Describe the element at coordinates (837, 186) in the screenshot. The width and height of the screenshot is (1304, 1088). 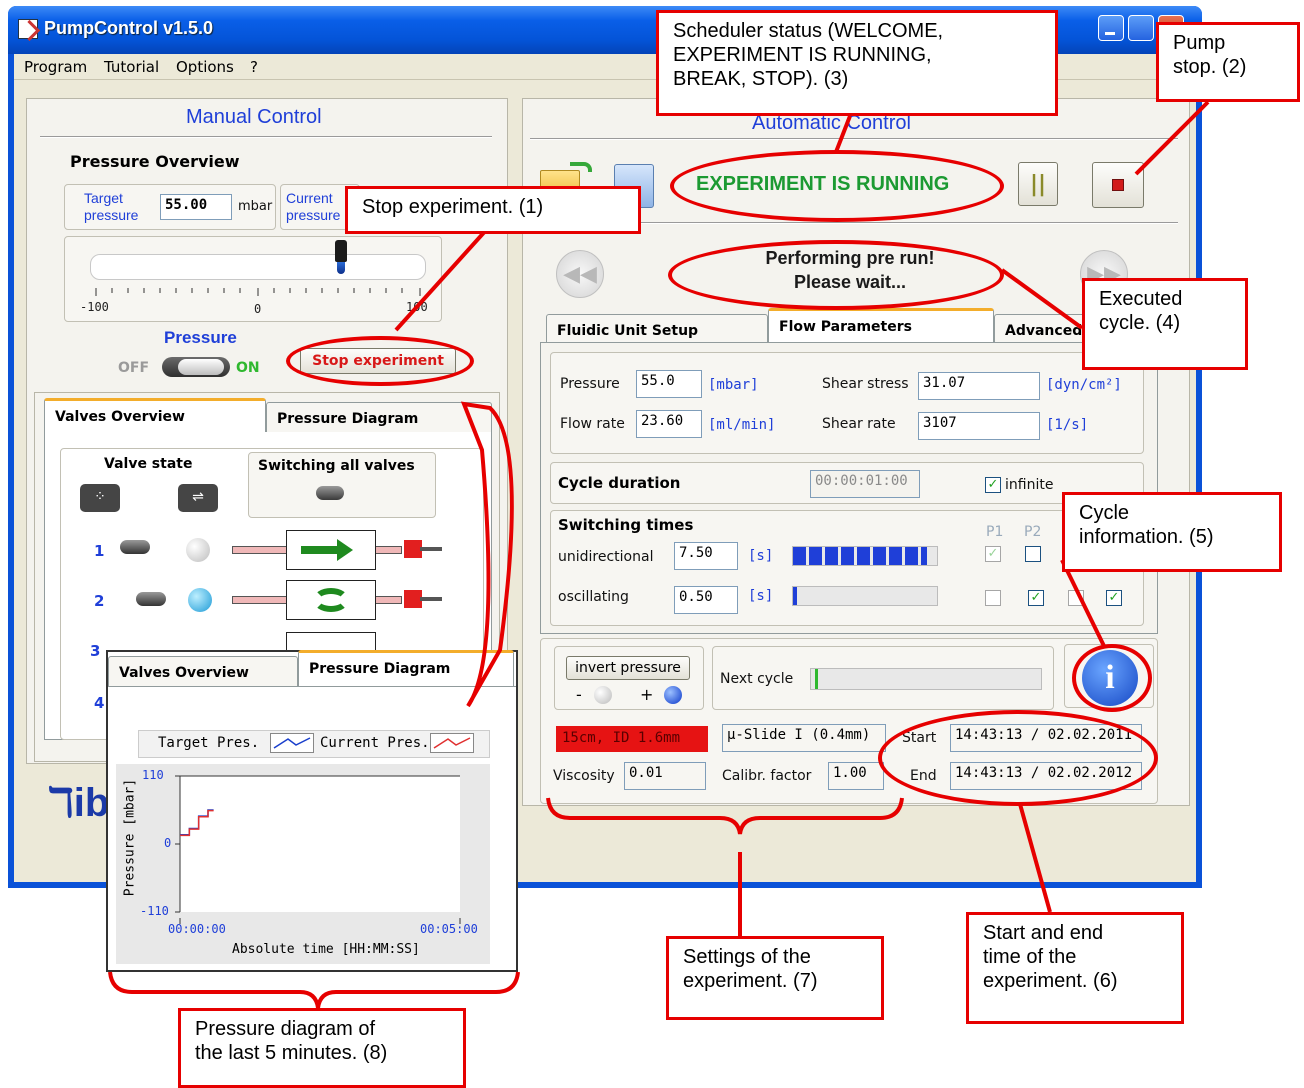
I see `scheduler-status-highlight` at that location.